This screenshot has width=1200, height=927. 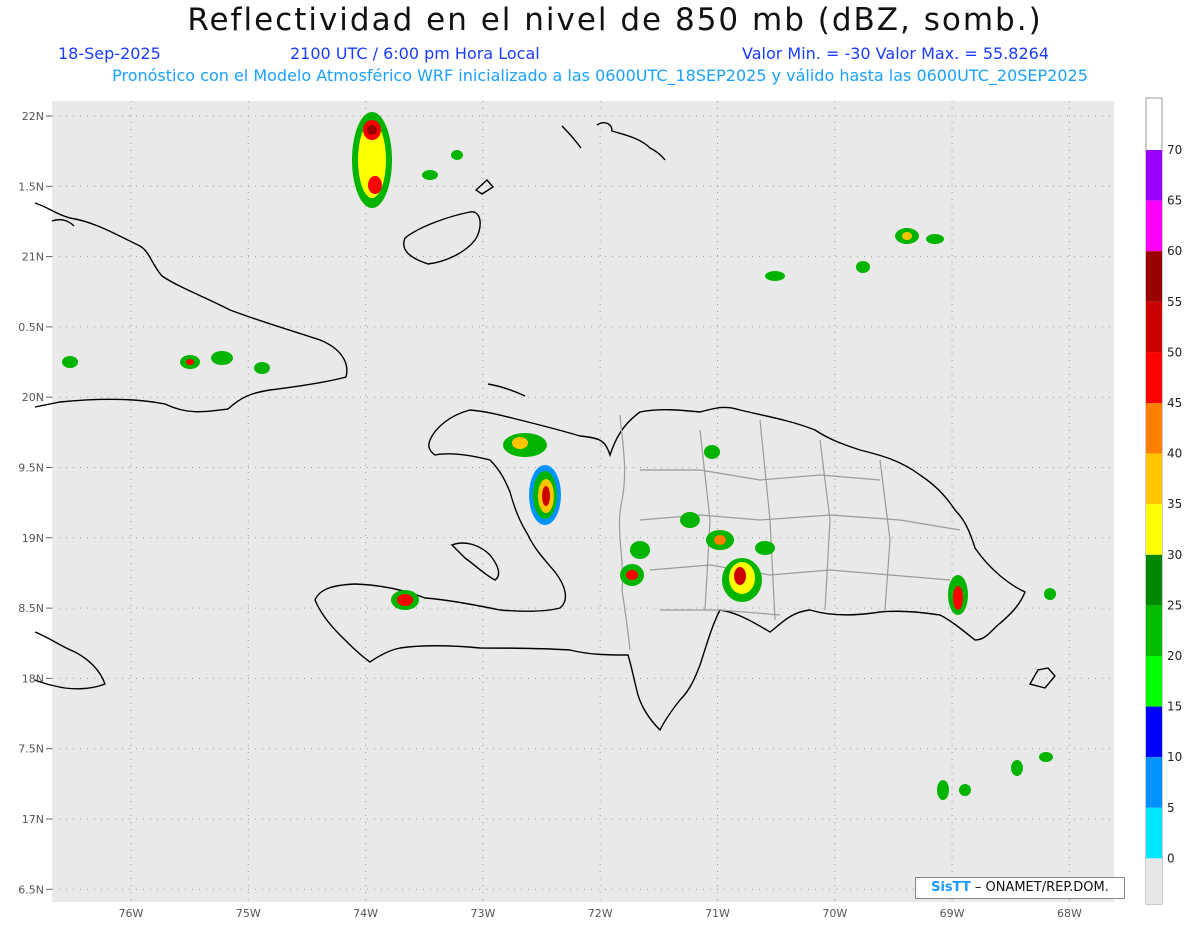 I want to click on colorbar-label: 55, so click(x=1174, y=302).